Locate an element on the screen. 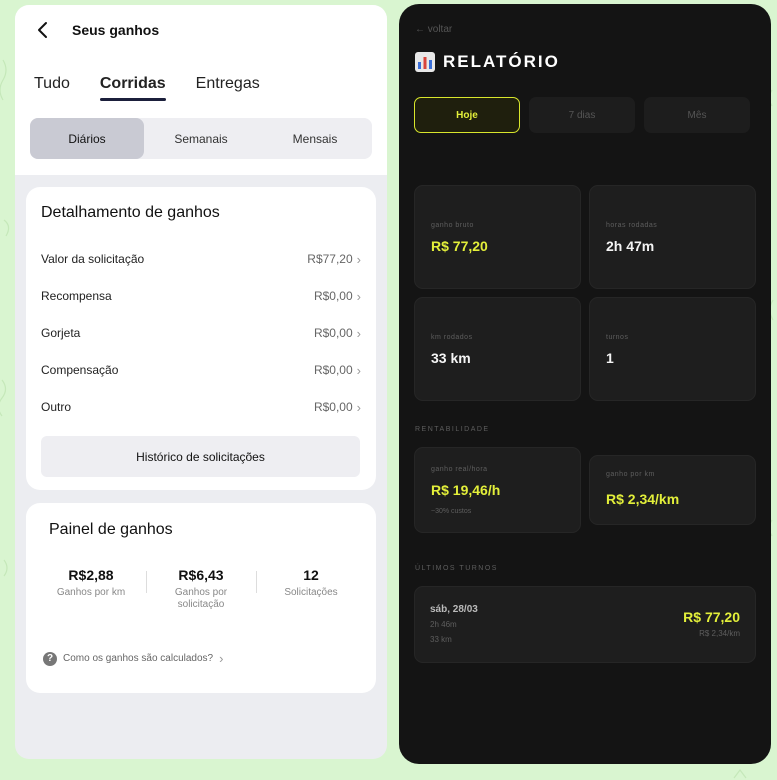 Image resolution: width=777 pixels, height=780 pixels. tile-real-hourly: ganho real/hora R$ 19,46/h ~30% custos is located at coordinates (497, 490).